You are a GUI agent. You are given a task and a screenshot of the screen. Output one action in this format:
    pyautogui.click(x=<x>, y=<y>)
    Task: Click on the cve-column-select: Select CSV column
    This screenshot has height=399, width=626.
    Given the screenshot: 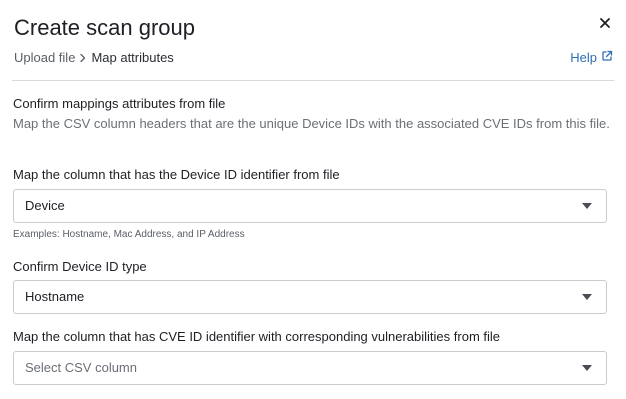 What is the action you would take?
    pyautogui.click(x=310, y=368)
    